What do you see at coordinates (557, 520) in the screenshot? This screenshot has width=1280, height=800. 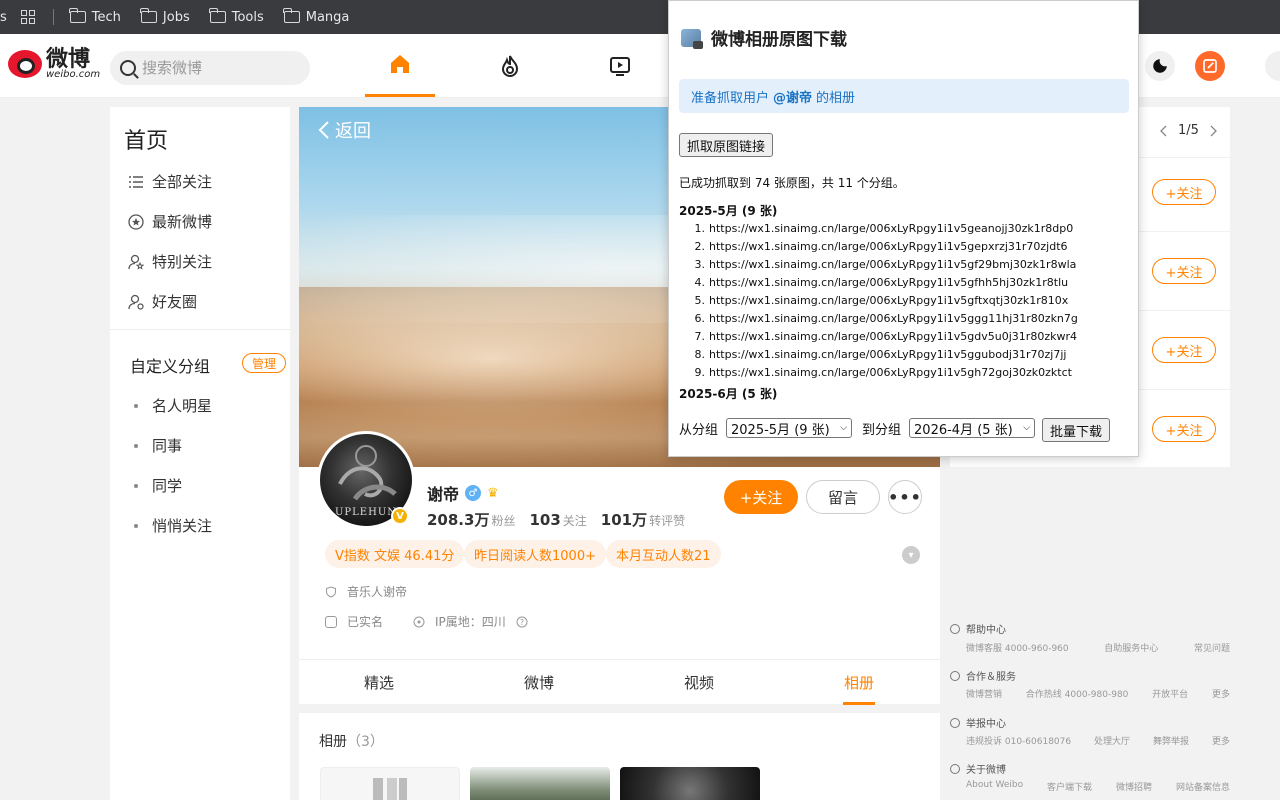 I see `stat-following: 103 关注` at bounding box center [557, 520].